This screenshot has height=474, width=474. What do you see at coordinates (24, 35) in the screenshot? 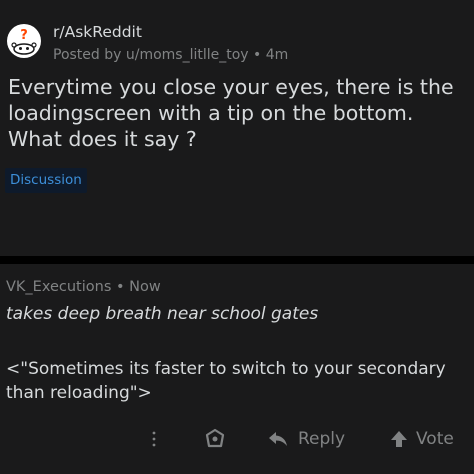
I see `askreddit-question-mark: ?` at bounding box center [24, 35].